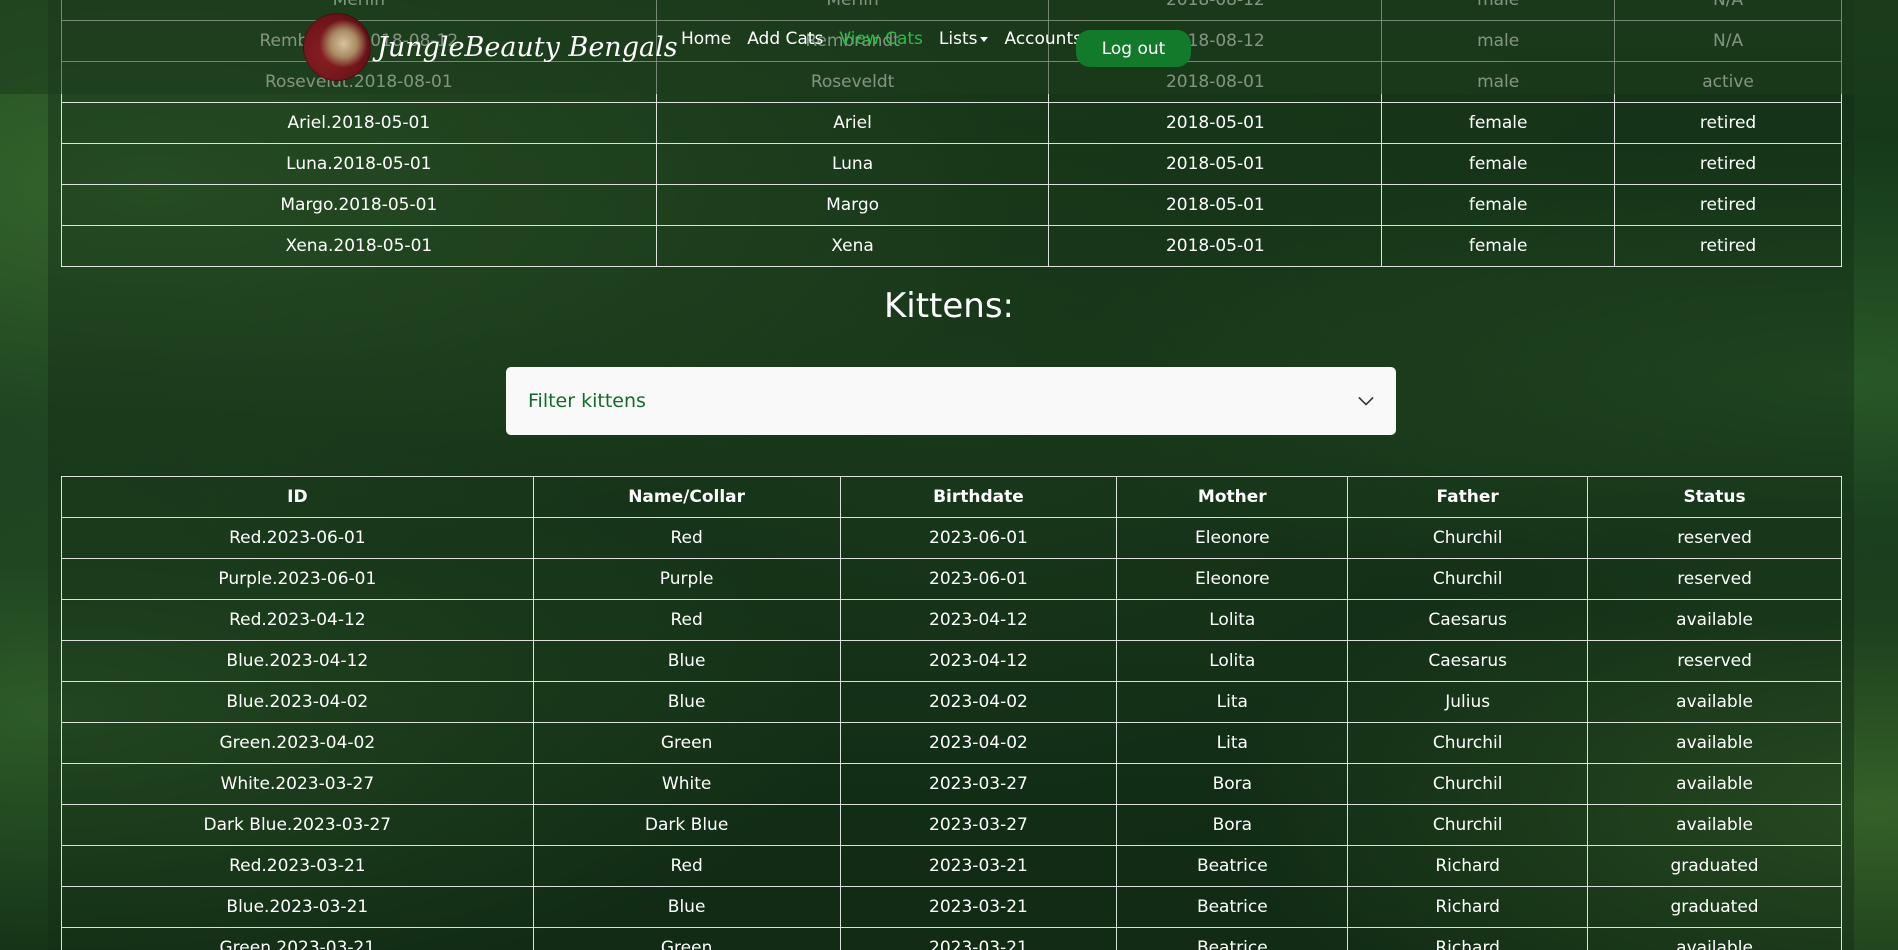 The image size is (1898, 950). I want to click on column-header-status: Status, so click(1714, 497).